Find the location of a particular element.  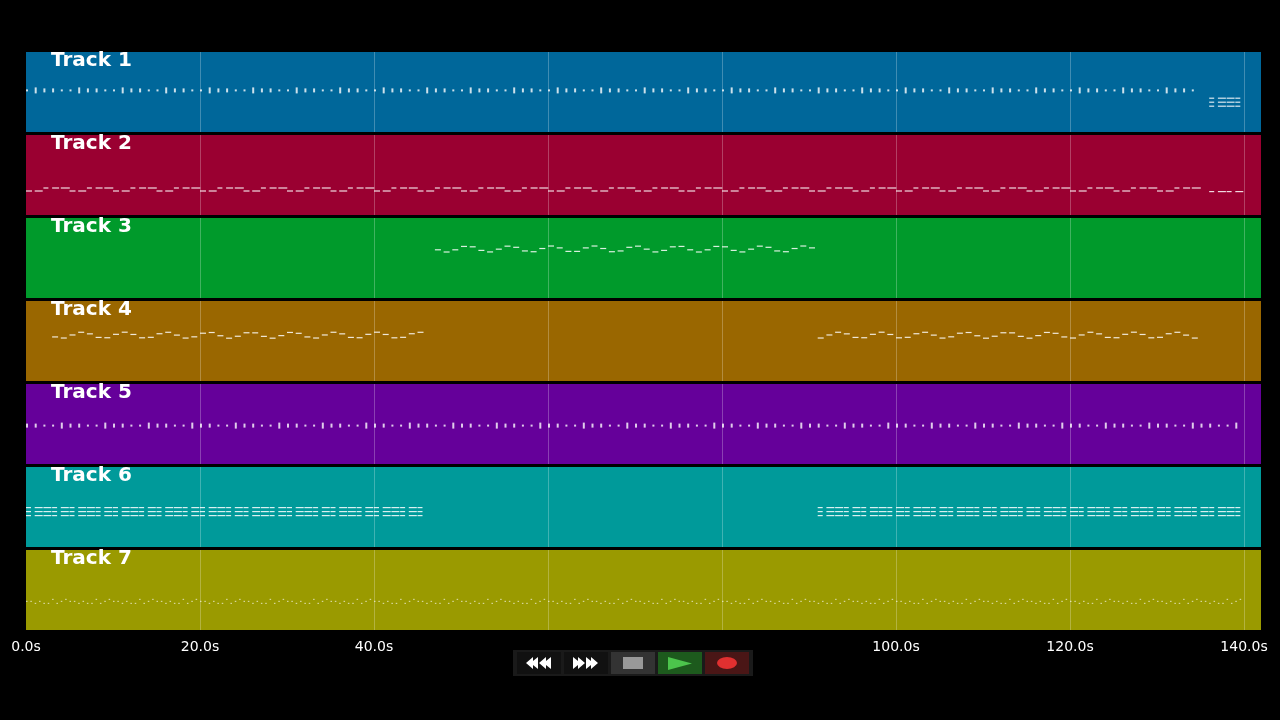

time-tick-label: 140.0s is located at coordinates (1244, 646).